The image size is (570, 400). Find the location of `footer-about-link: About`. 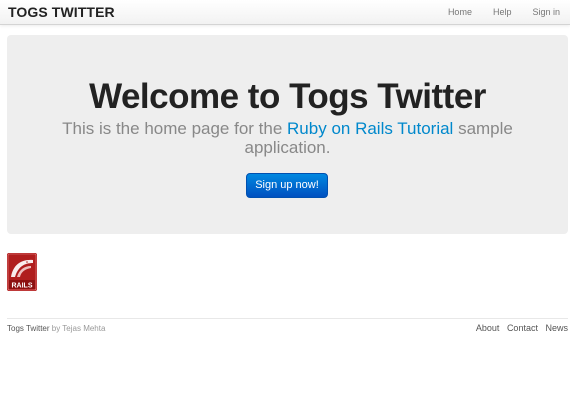

footer-about-link: About is located at coordinates (488, 328).